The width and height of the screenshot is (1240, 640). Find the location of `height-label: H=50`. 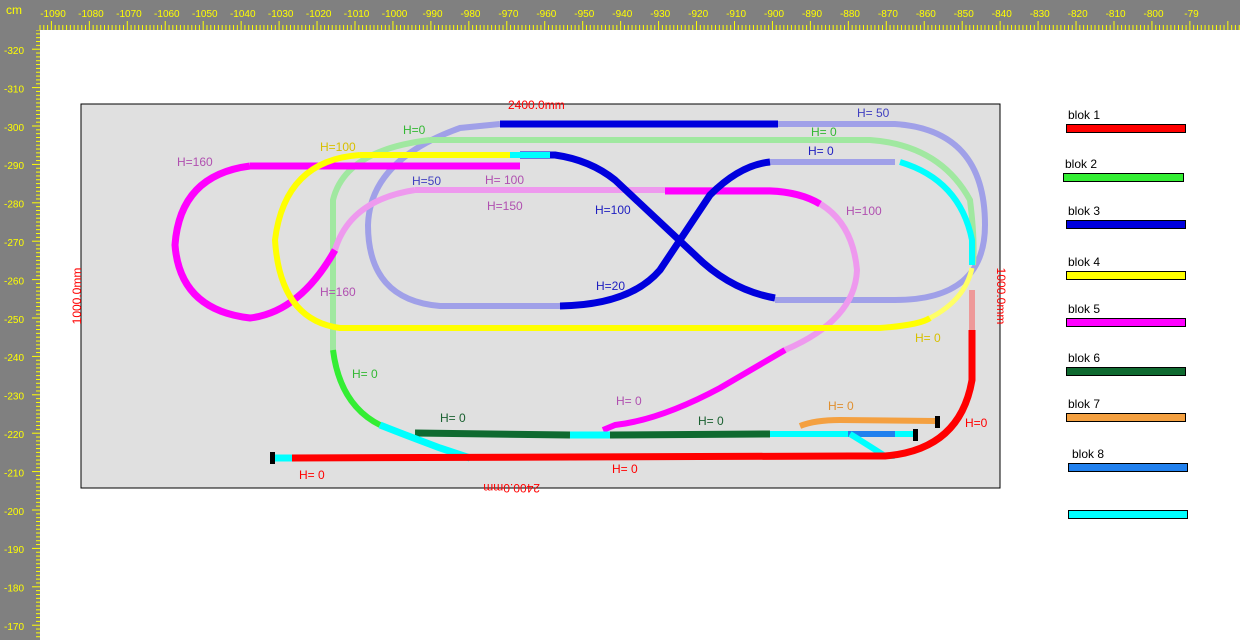

height-label: H=50 is located at coordinates (426, 181).